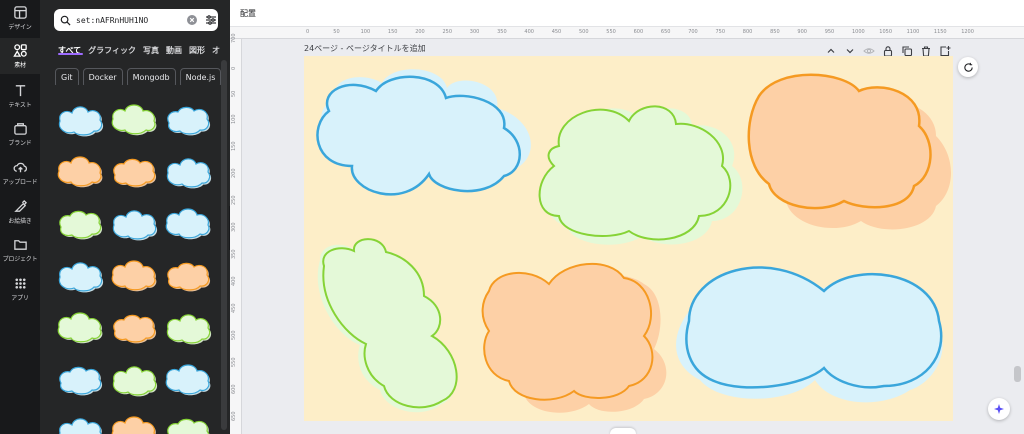  Describe the element at coordinates (102, 76) in the screenshot. I see `chip-docker: Docker` at that location.